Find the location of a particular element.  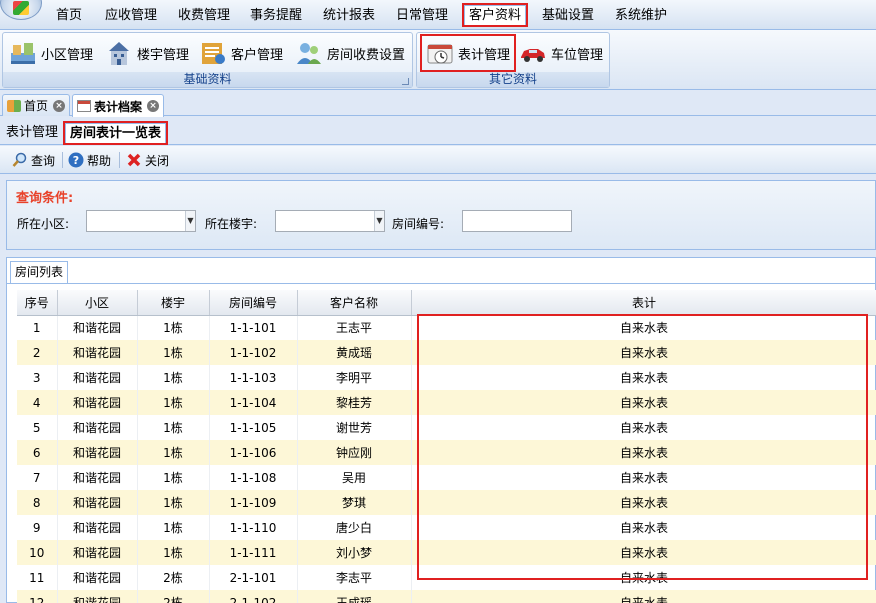

menu-customer-data: 客户资料 is located at coordinates (495, 15).